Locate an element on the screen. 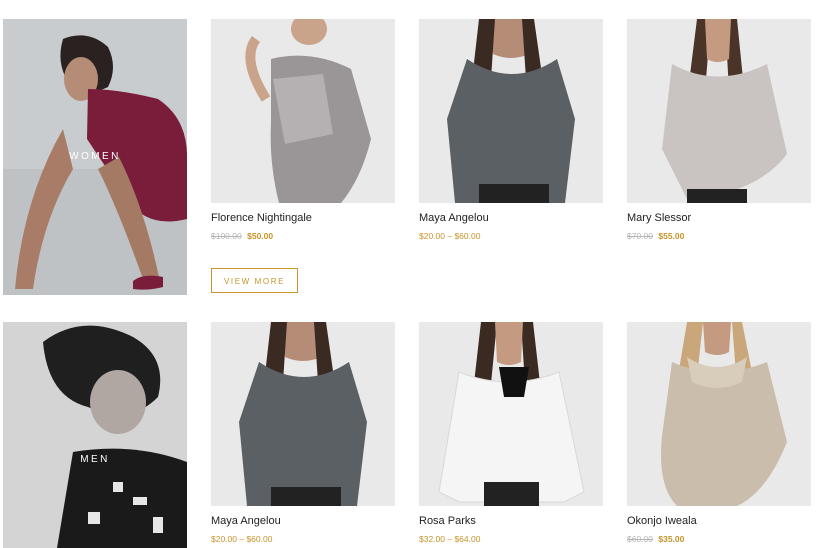  product-card: Florence Nightingale $100.00 $50.00 is located at coordinates (303, 130).